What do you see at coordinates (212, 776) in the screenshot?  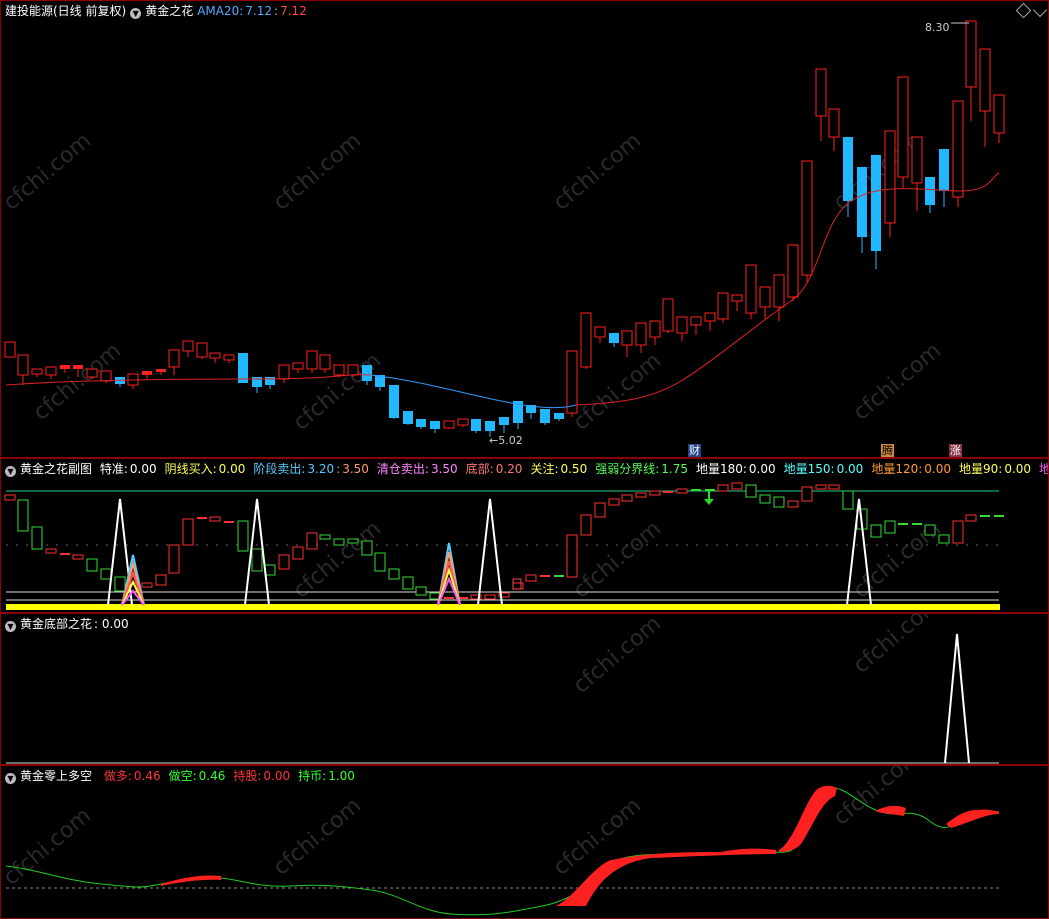 I see `sub3-item-value-1: 0.46` at bounding box center [212, 776].